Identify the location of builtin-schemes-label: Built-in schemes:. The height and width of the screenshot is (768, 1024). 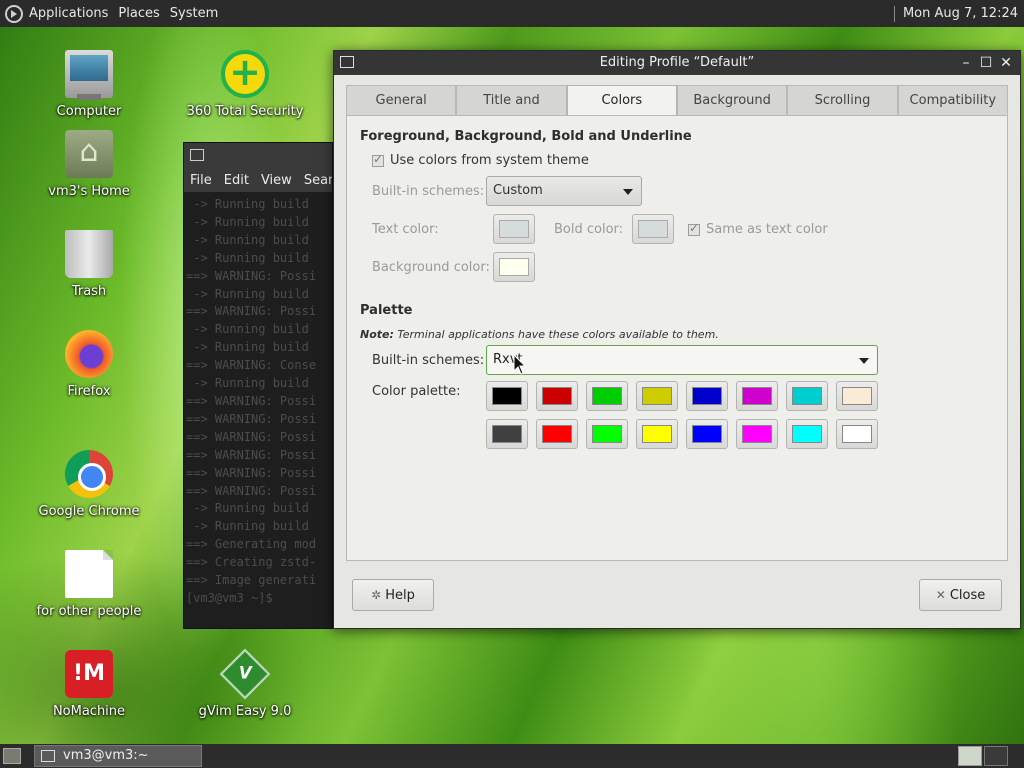
(428, 191).